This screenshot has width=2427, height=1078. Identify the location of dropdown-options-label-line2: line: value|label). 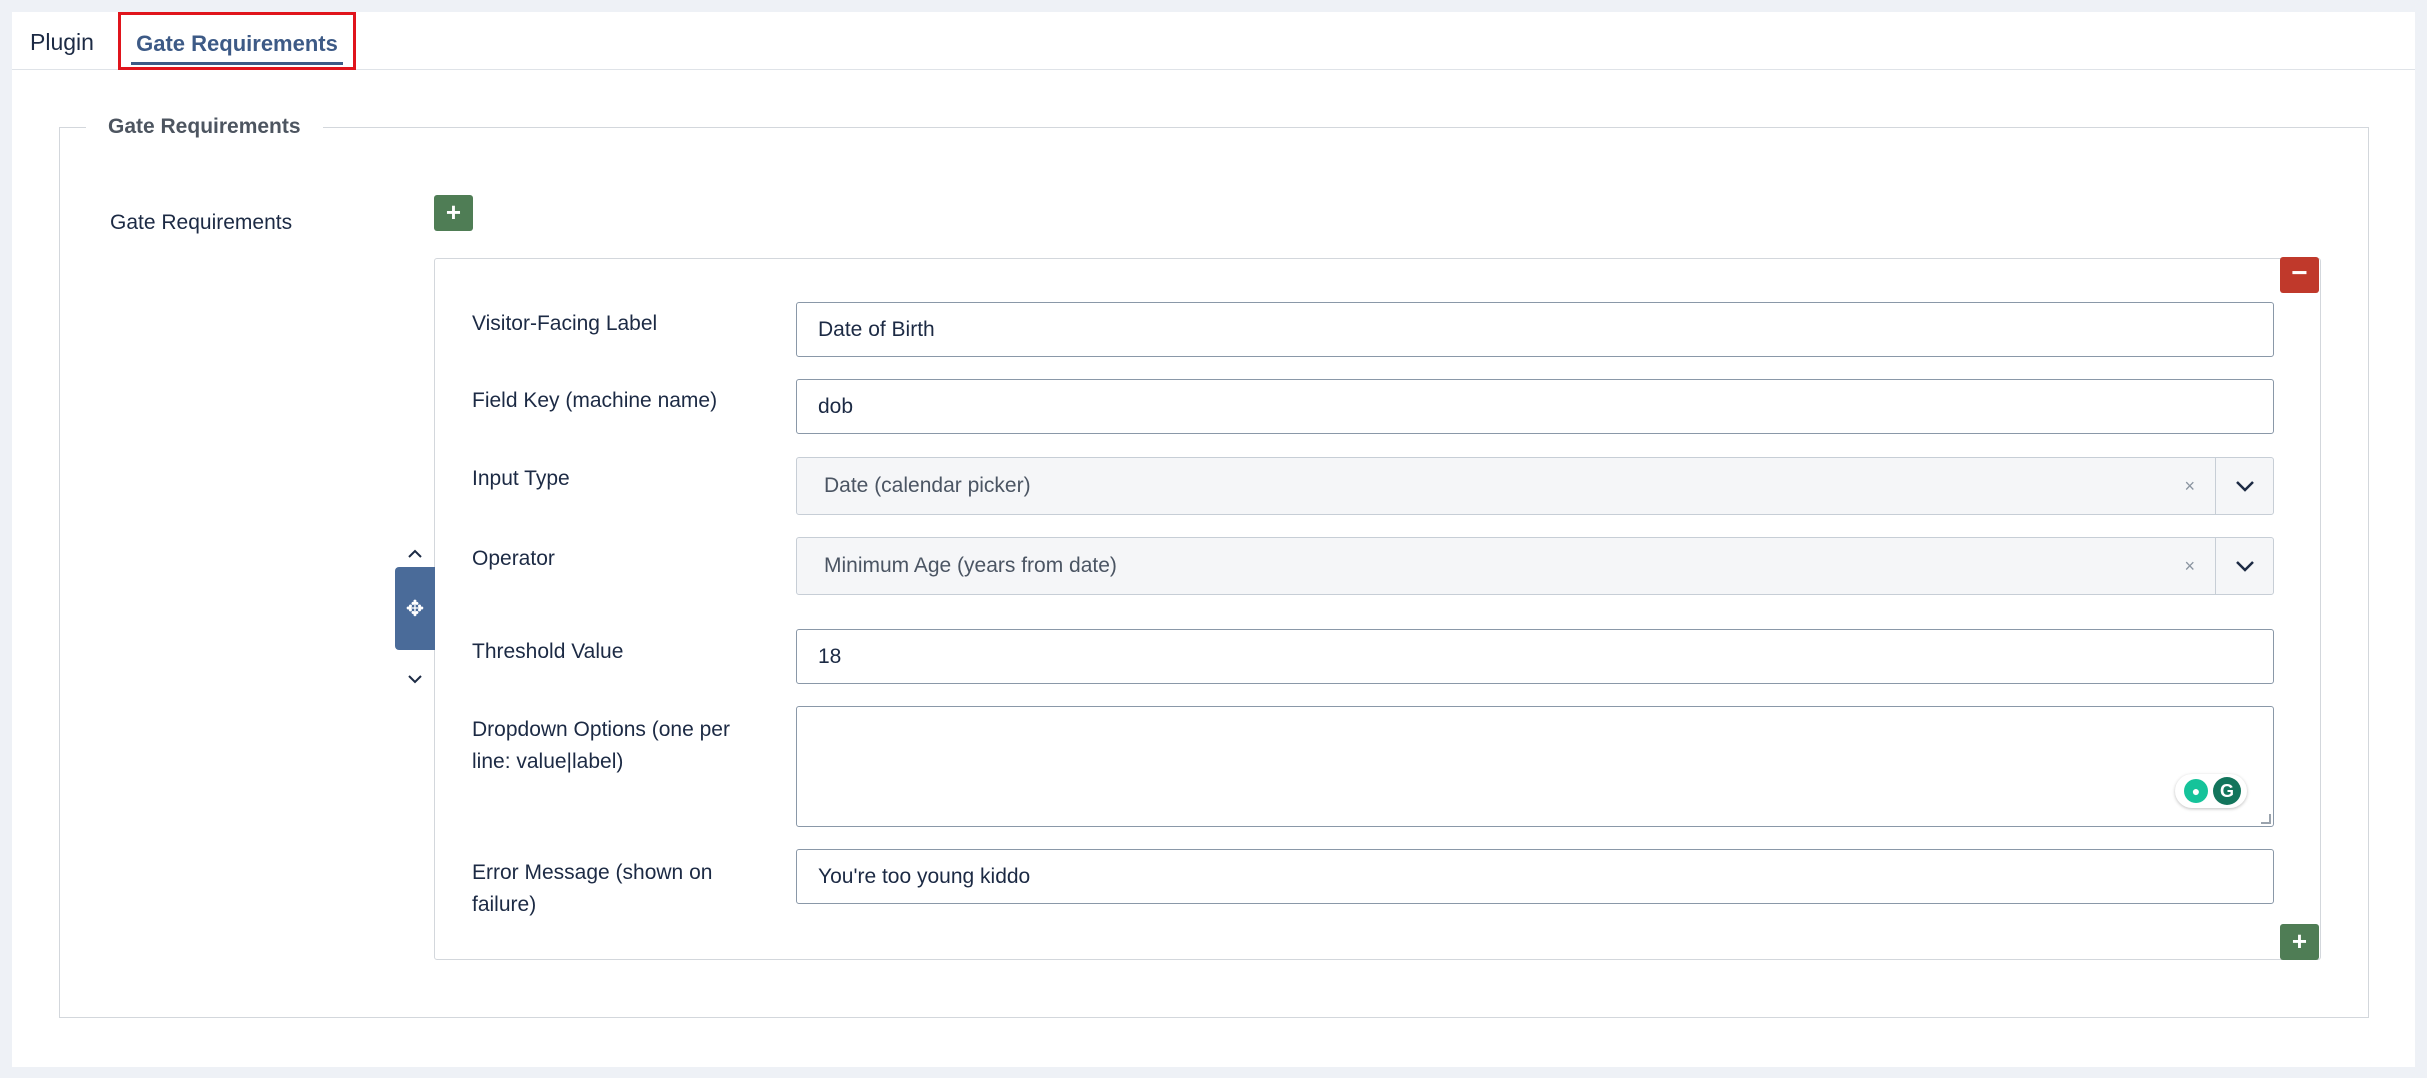
(548, 761).